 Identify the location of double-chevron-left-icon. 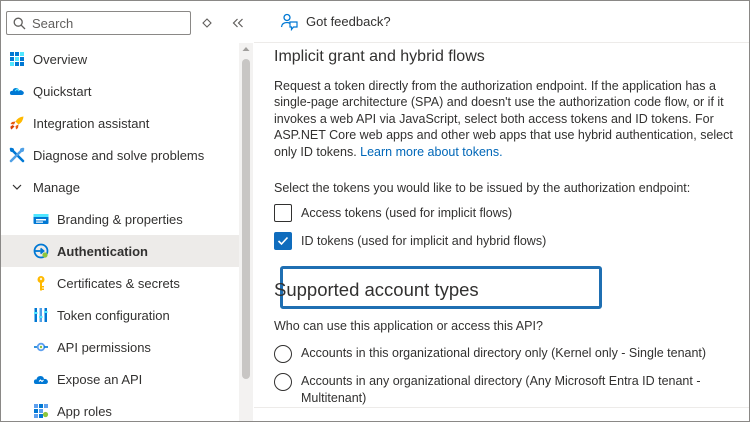
(237, 23).